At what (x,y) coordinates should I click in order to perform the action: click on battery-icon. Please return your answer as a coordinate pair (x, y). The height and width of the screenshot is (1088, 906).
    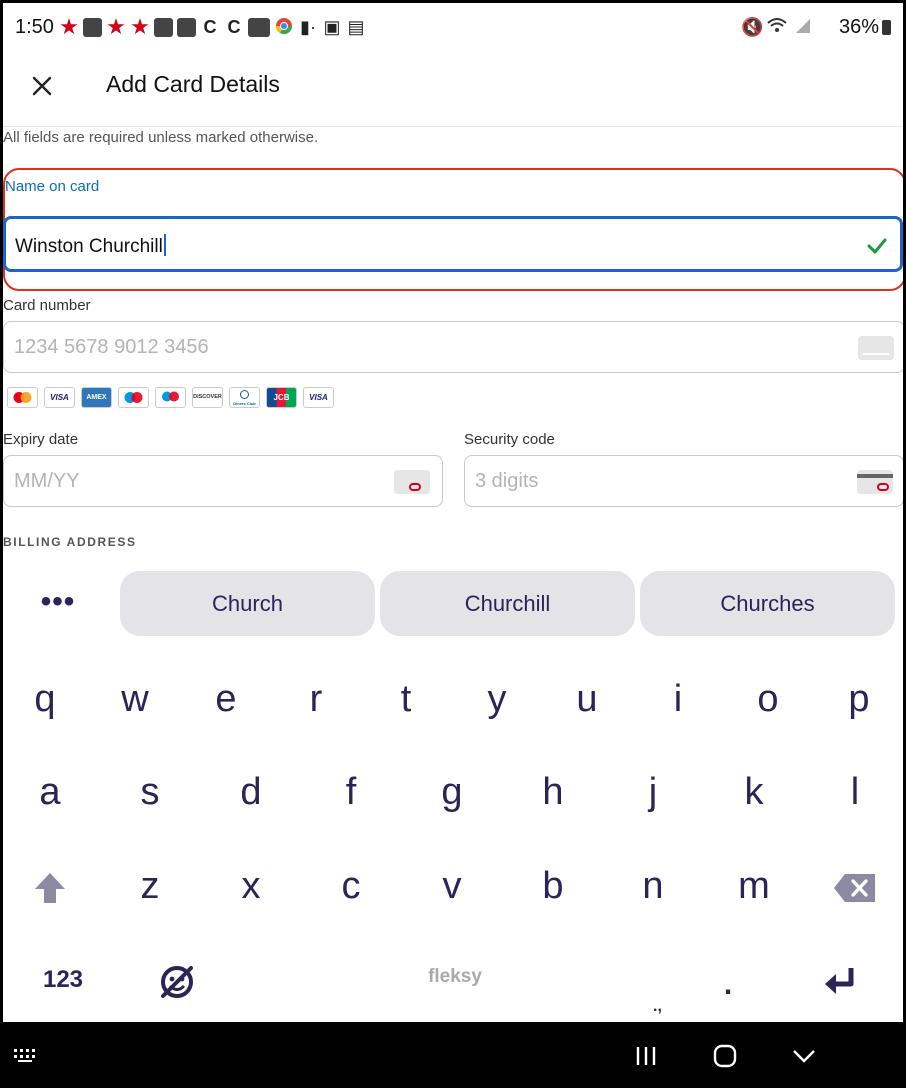
    Looking at the image, I should click on (886, 27).